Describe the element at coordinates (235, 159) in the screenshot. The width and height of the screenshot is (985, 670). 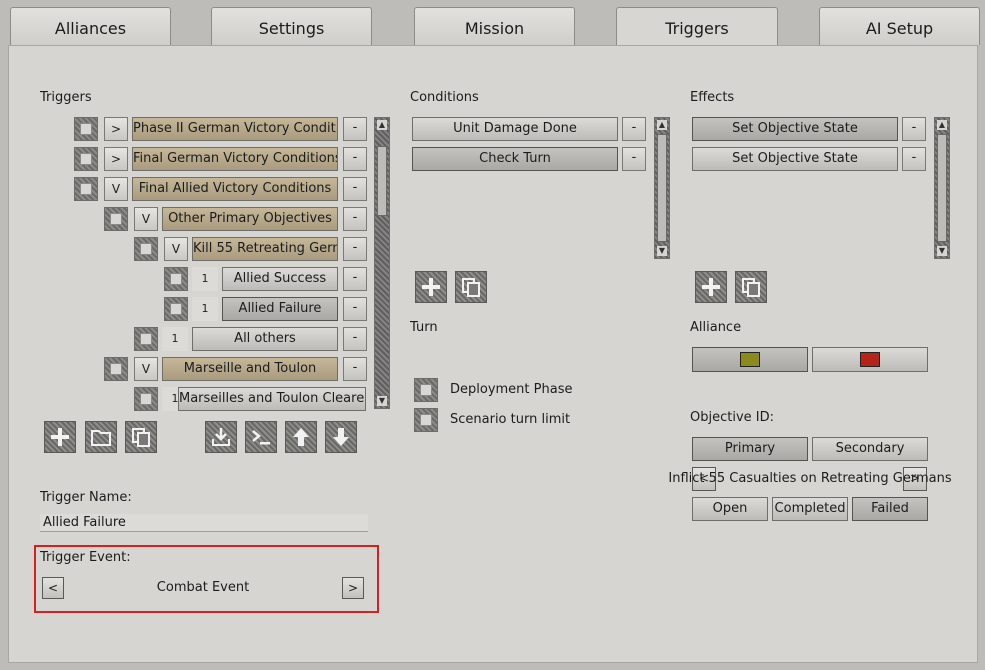
I see `trigger-item: Final German Victory Conditions` at that location.